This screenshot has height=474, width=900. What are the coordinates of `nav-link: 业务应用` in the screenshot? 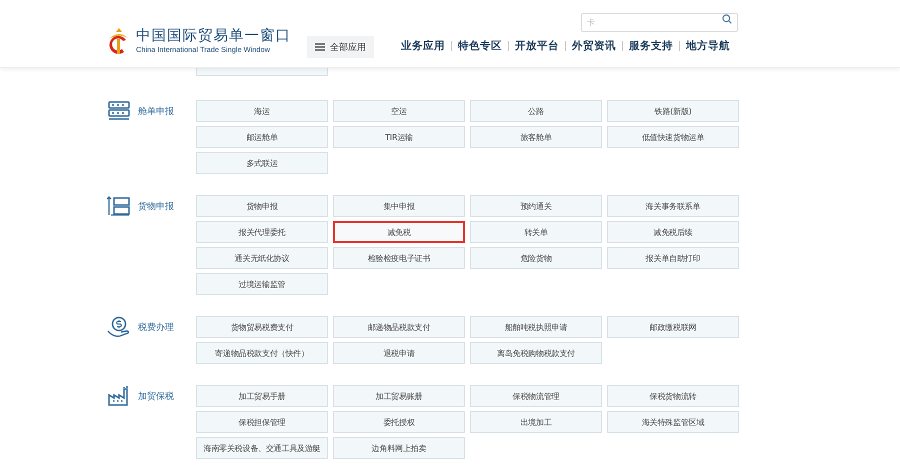 It's located at (423, 46).